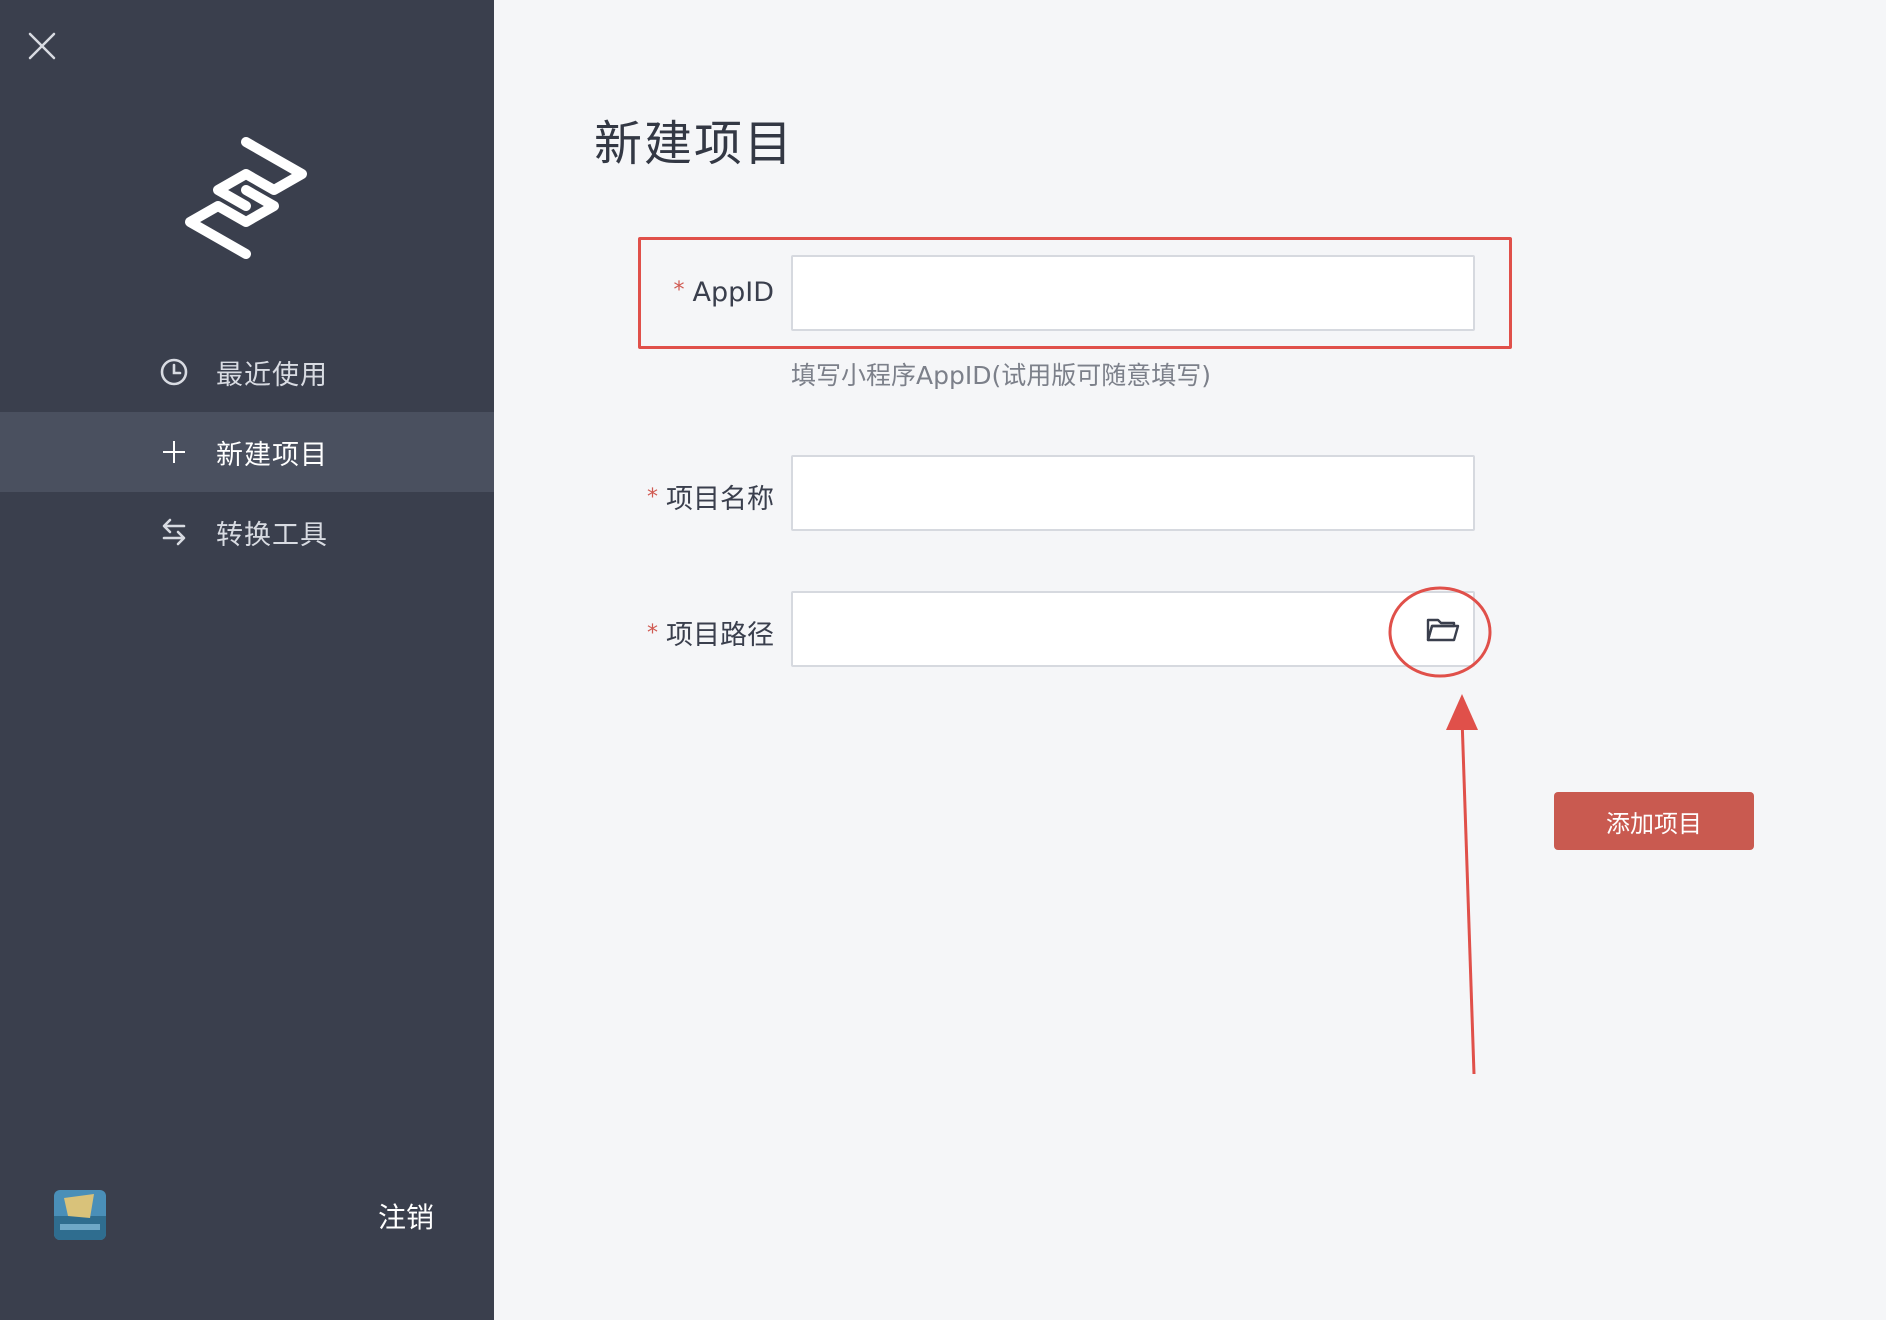  What do you see at coordinates (272, 455) in the screenshot?
I see `sidebar-item-label: 新建项目` at bounding box center [272, 455].